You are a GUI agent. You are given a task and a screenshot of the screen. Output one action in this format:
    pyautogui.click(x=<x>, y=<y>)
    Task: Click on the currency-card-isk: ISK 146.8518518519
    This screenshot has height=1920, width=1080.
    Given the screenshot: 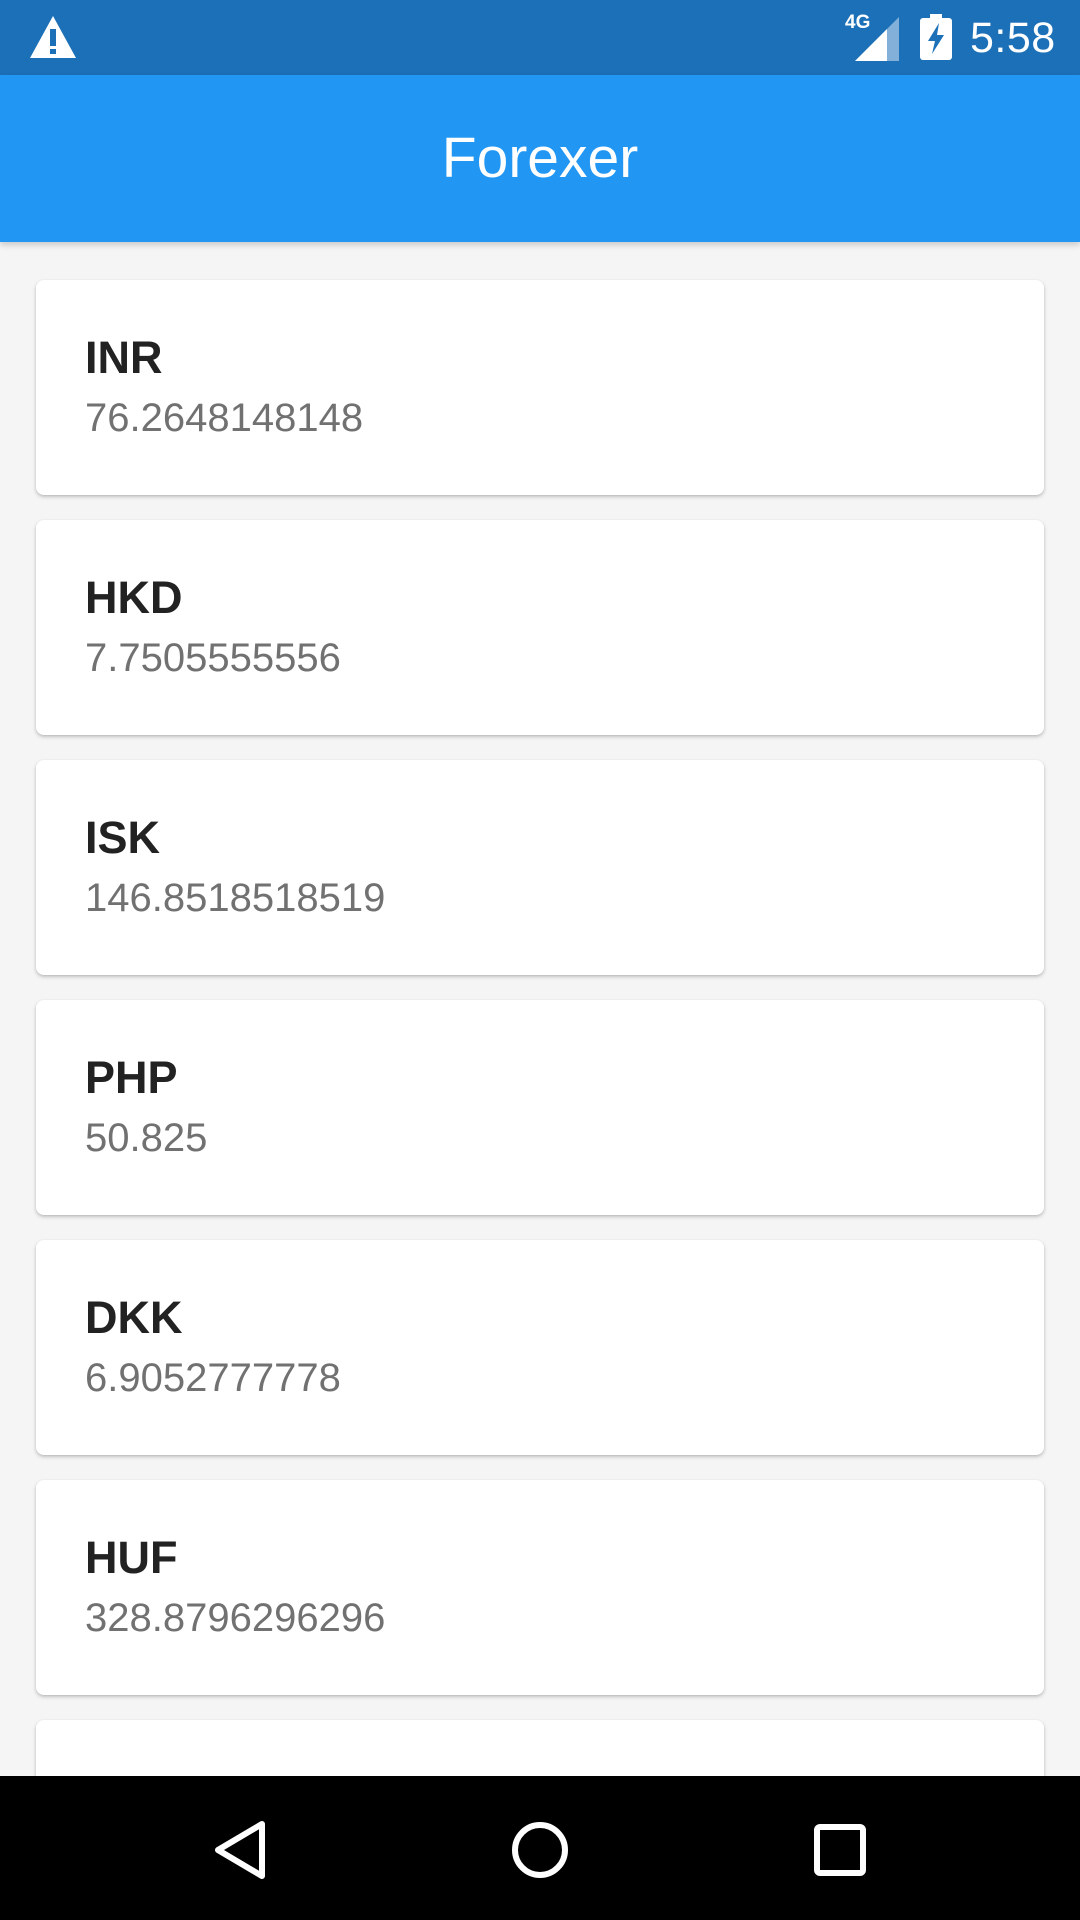 What is the action you would take?
    pyautogui.click(x=540, y=867)
    